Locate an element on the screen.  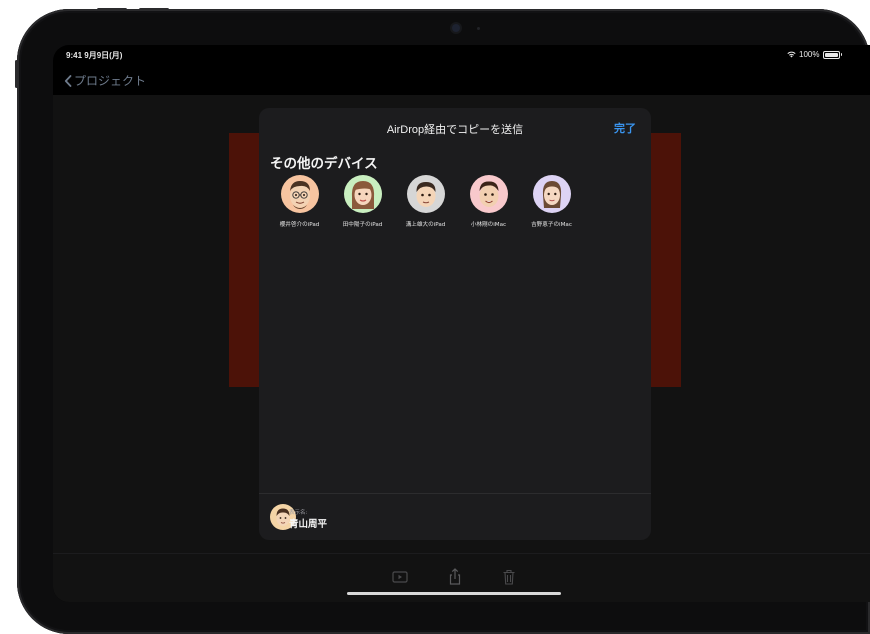
status-time: 9:41 9月9日(月) is located at coordinates (94, 55).